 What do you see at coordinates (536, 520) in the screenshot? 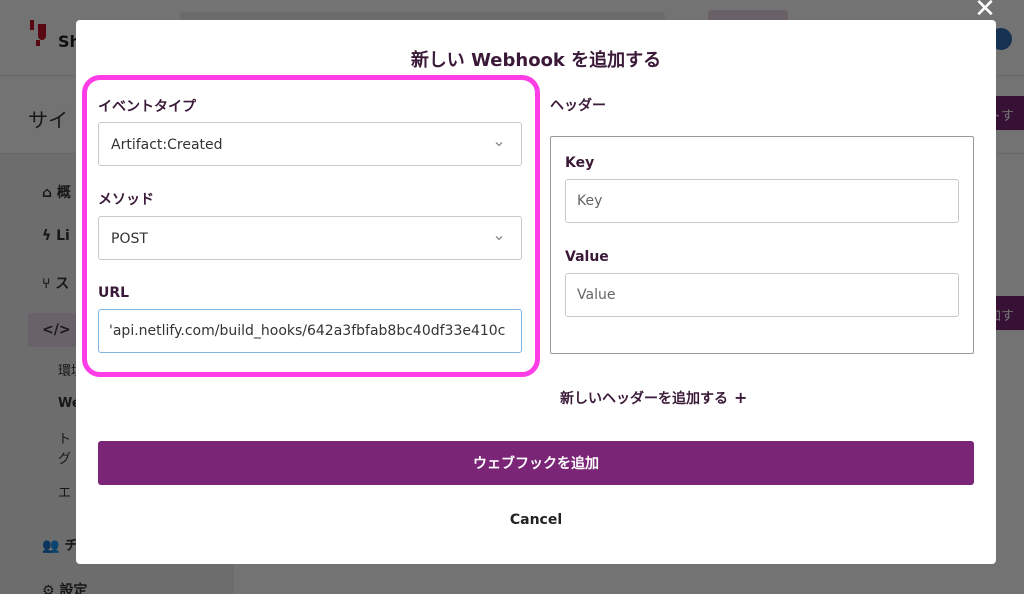
I see `cancel-button: Cancel` at bounding box center [536, 520].